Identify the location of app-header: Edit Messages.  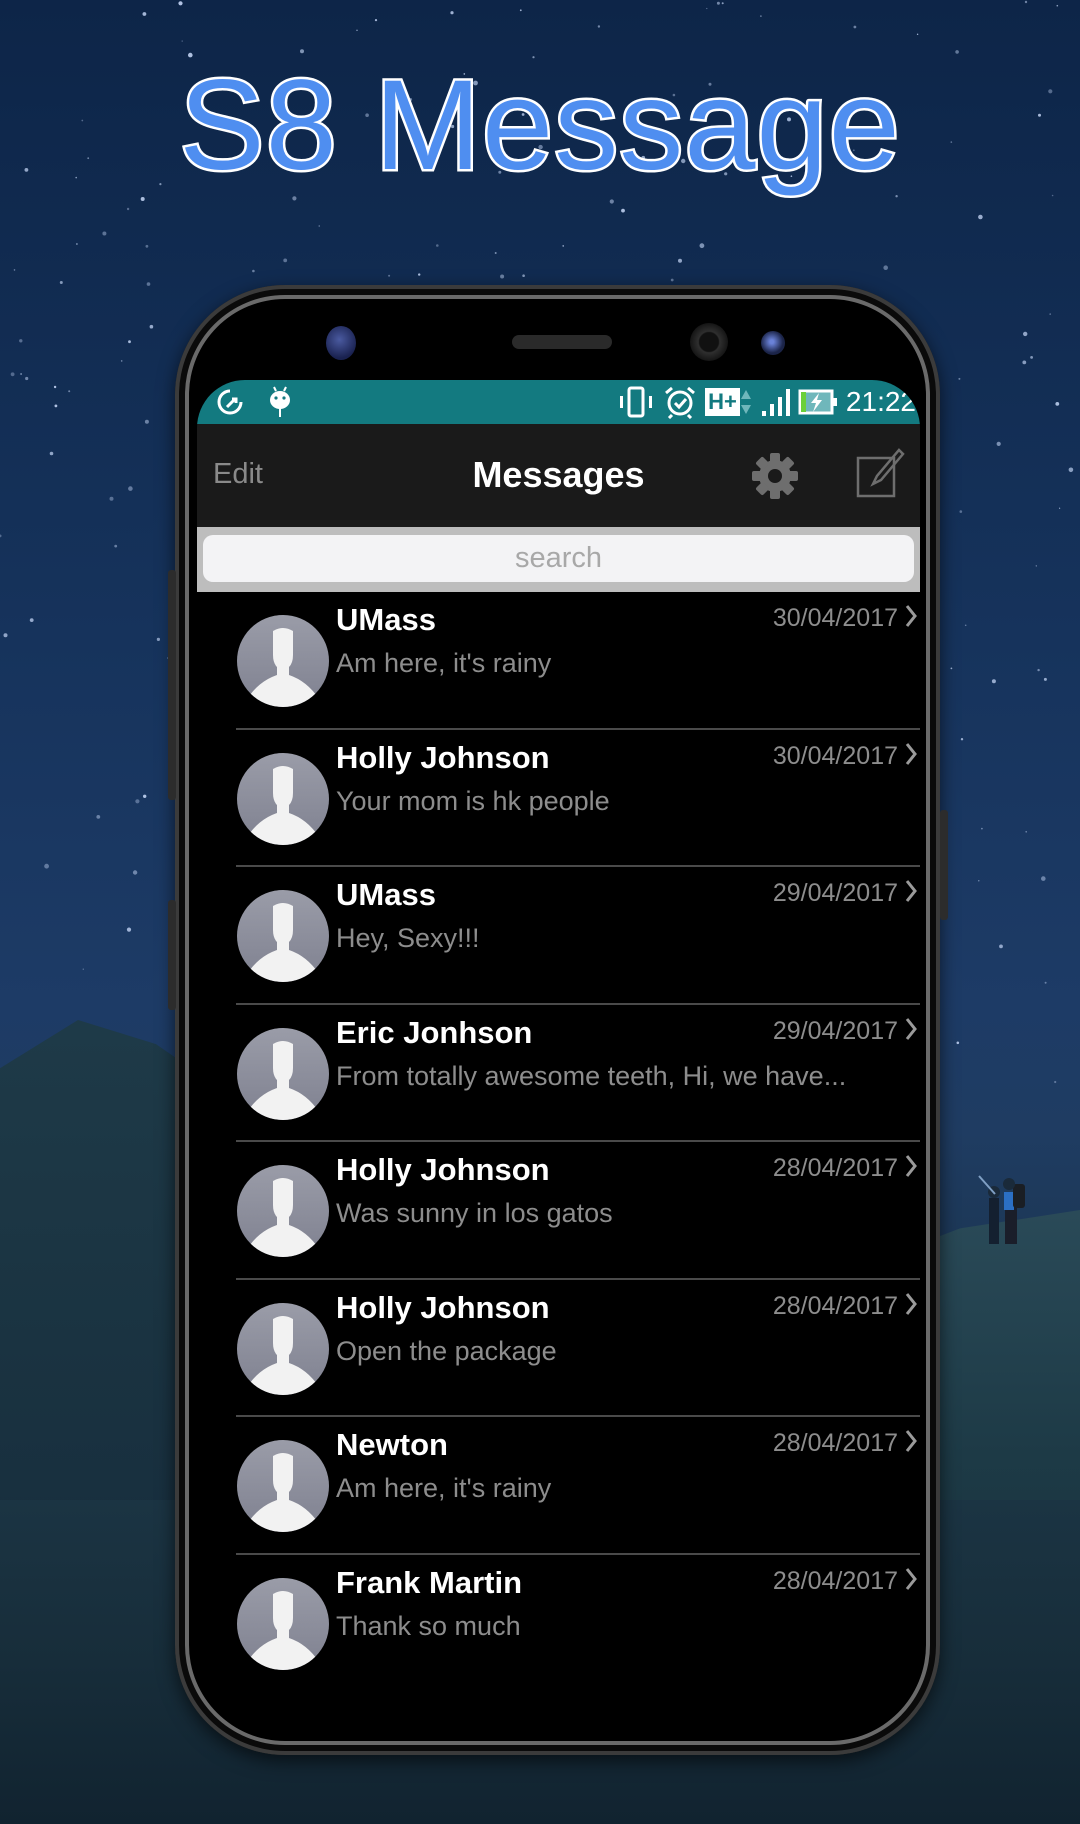
(558, 475).